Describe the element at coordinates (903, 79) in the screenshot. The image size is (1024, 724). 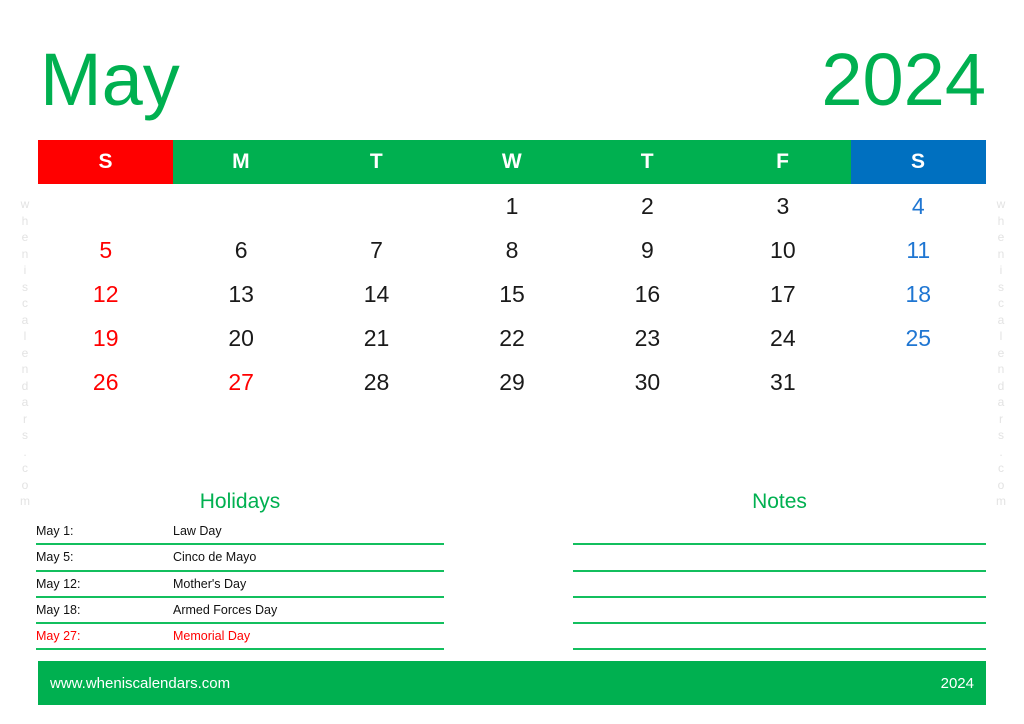
I see `year-title: 2024` at that location.